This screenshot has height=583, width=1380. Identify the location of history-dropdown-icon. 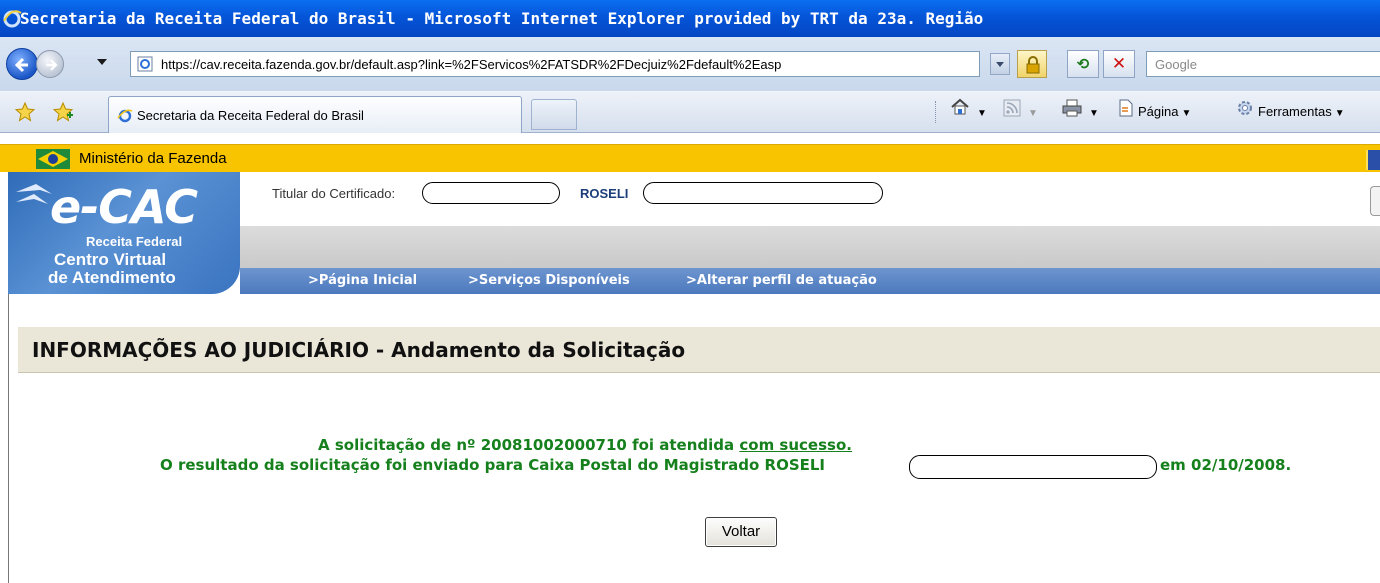
(102, 62).